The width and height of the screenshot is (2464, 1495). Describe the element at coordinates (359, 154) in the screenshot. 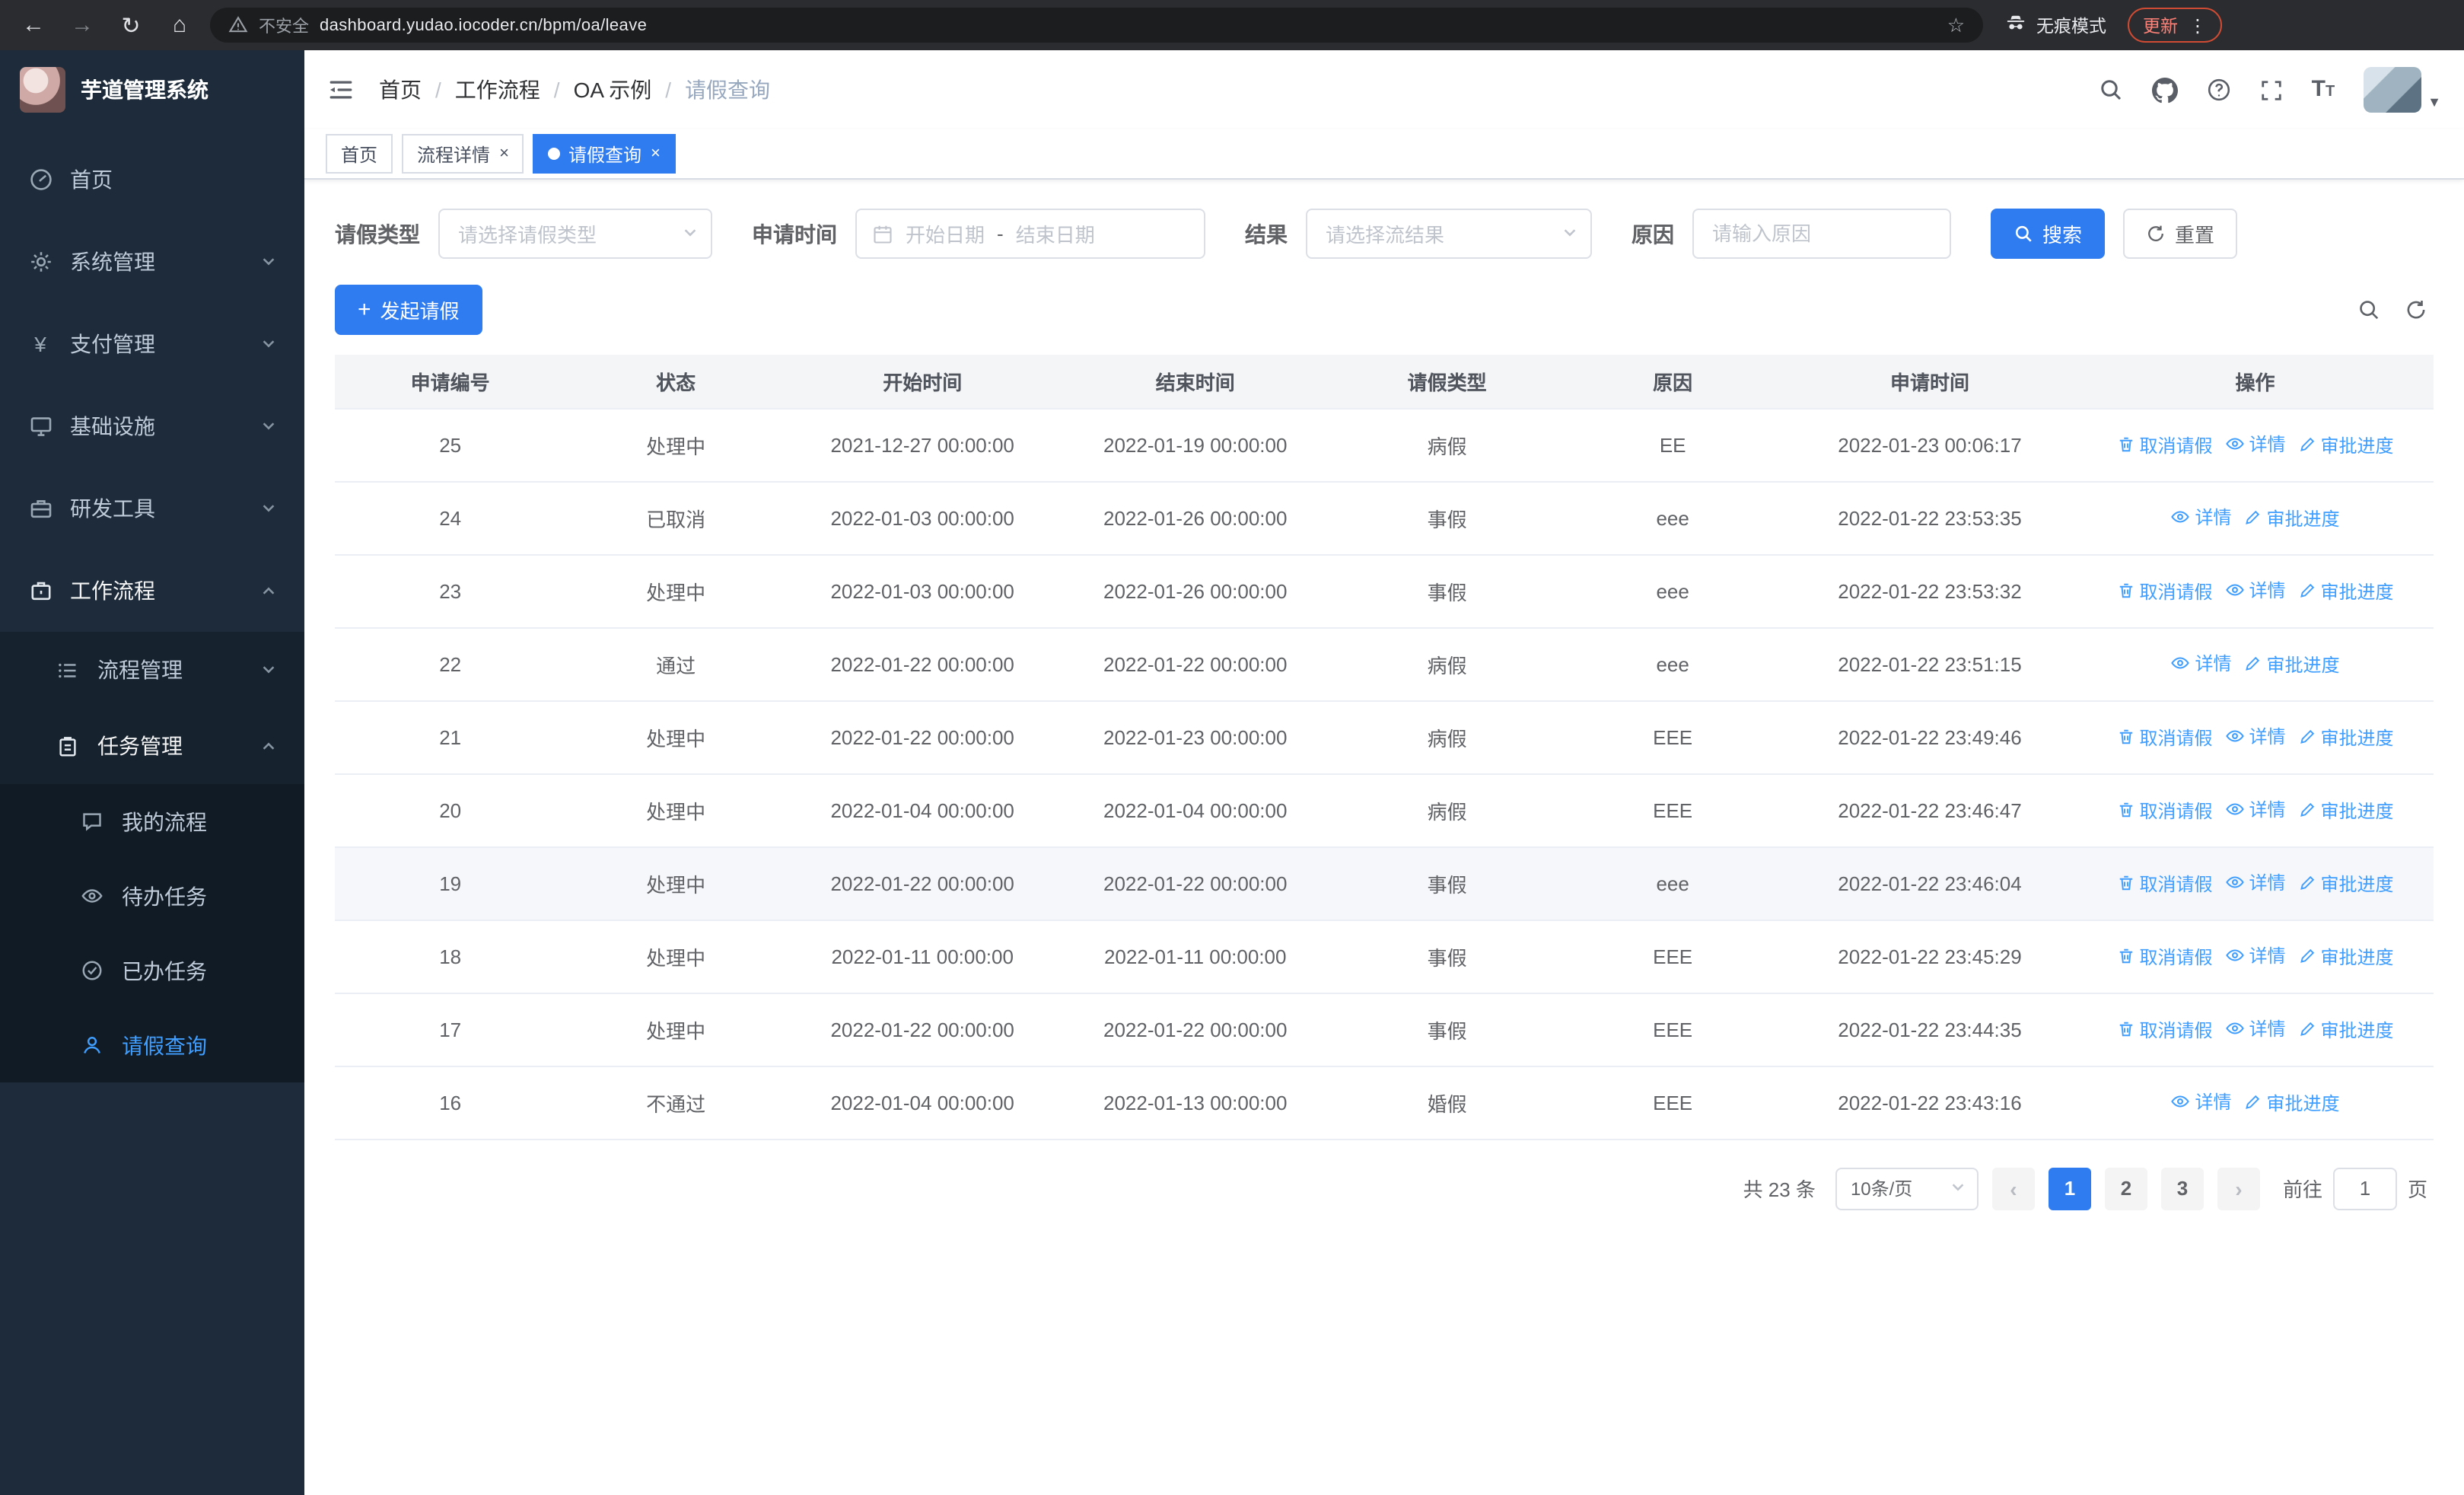

I see `tab-home: 首页` at that location.